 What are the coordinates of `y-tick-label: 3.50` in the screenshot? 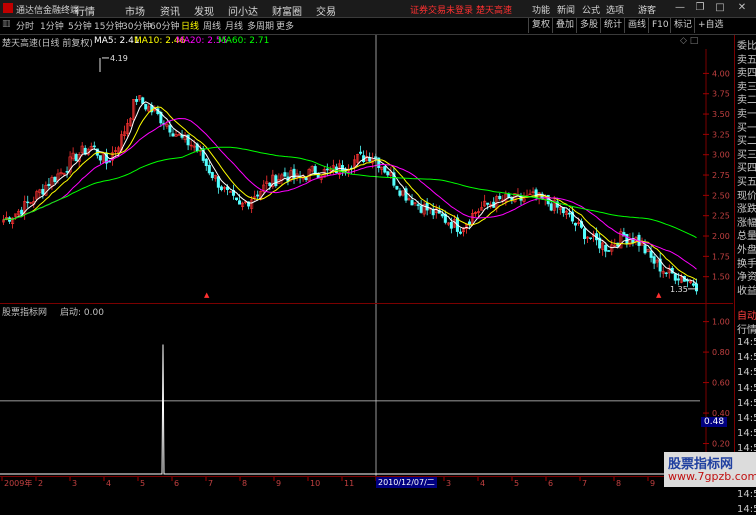 It's located at (721, 114).